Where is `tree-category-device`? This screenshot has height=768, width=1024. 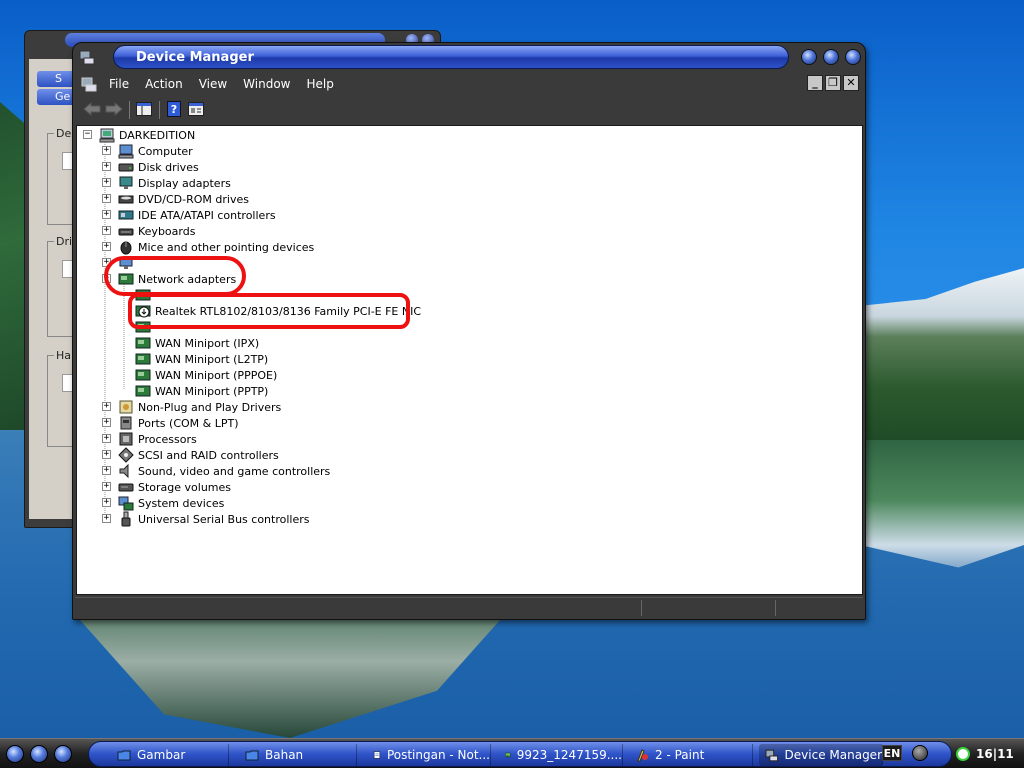 tree-category-device is located at coordinates (128, 263).